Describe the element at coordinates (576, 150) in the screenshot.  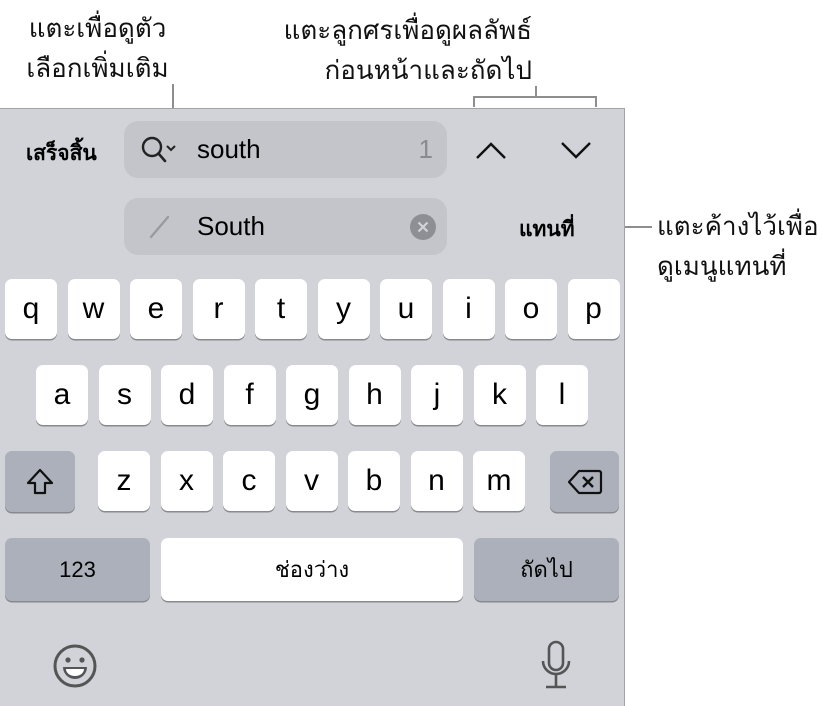
I see `next-result-button` at that location.